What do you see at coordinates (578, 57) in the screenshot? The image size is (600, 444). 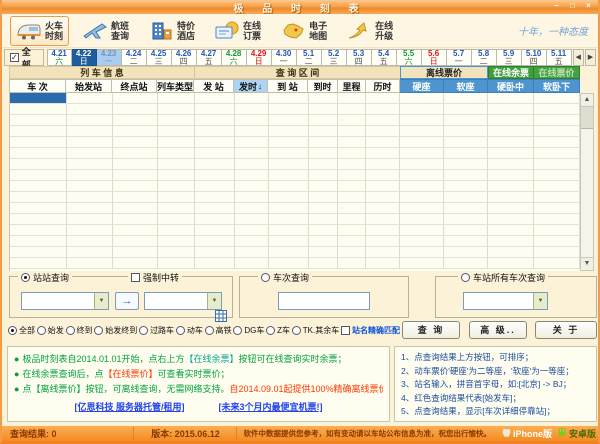 I see `tabs-scroll-left-button: ◀` at bounding box center [578, 57].